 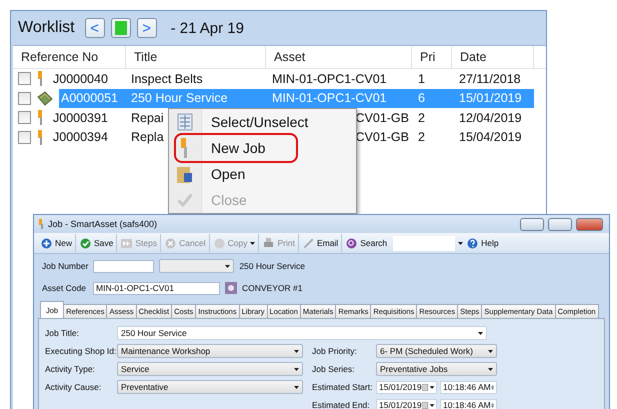 What do you see at coordinates (196, 266) in the screenshot?
I see `dropdown` at bounding box center [196, 266].